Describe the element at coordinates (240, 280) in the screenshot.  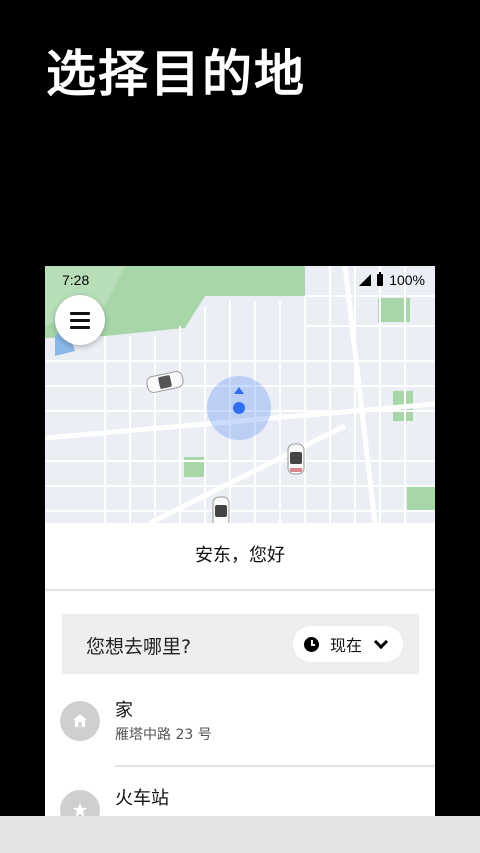
I see `status-bar: 7:28 100%` at that location.